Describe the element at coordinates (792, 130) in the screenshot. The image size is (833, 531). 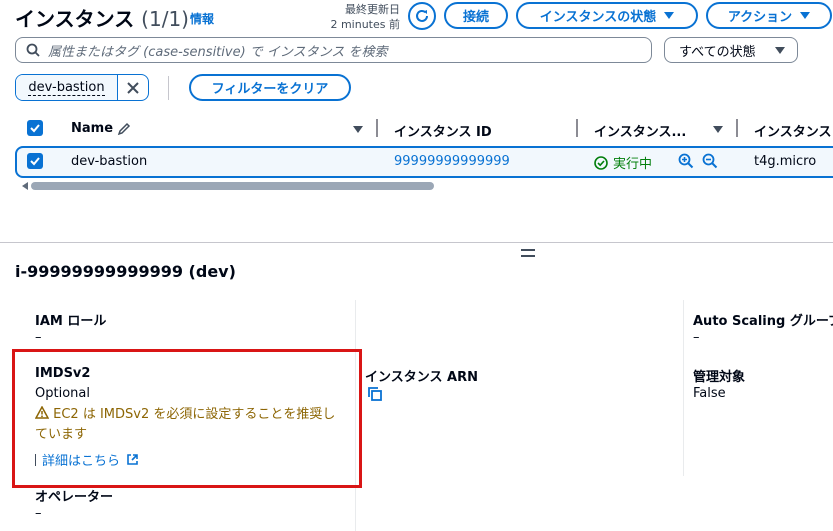
I see `column-header-type: インスタンス` at that location.